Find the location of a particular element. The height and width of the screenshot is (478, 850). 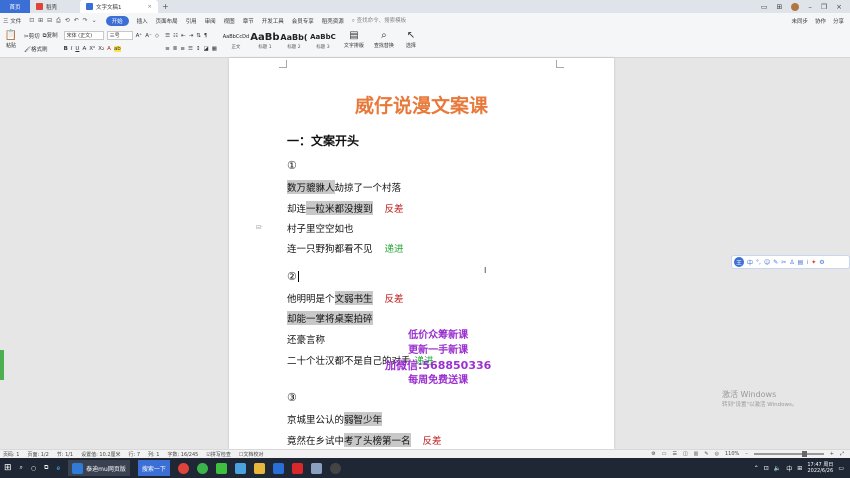

tab-docer: 稻壳 is located at coordinates (55, 6).